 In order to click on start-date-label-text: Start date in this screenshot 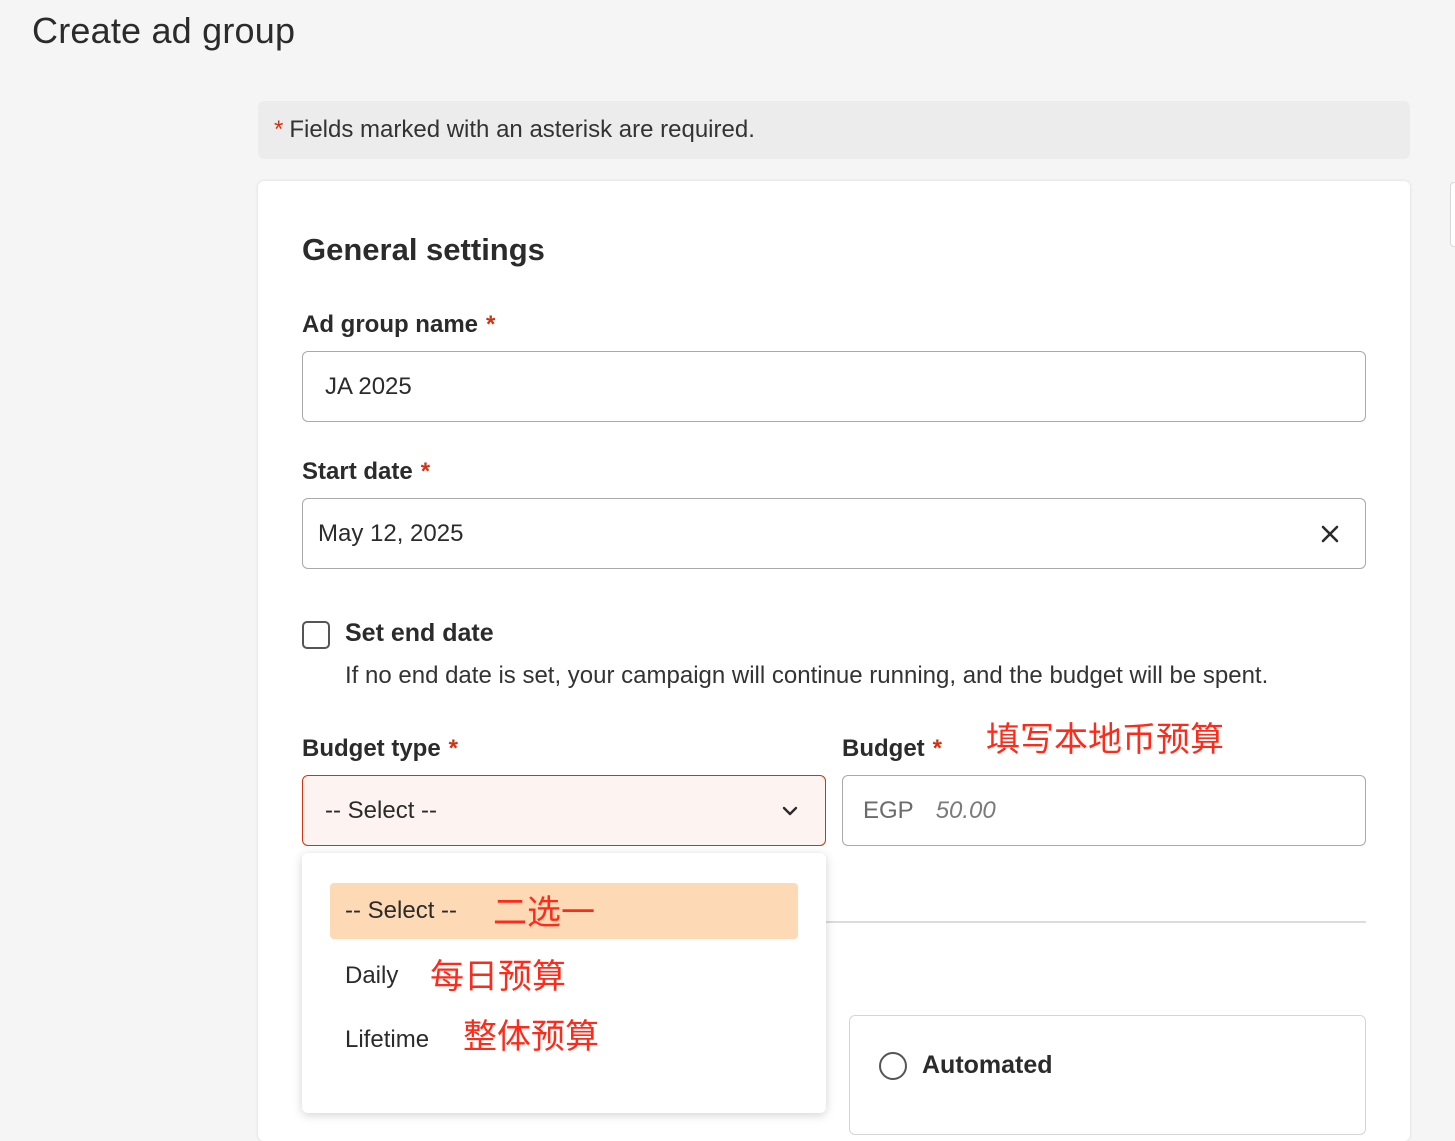, I will do `click(357, 471)`.